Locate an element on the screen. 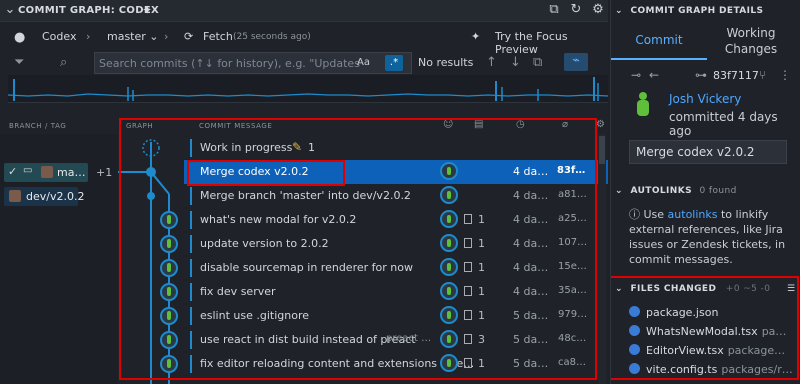 The width and height of the screenshot is (800, 384). sparkle-icon: ✦ is located at coordinates (147, 10).